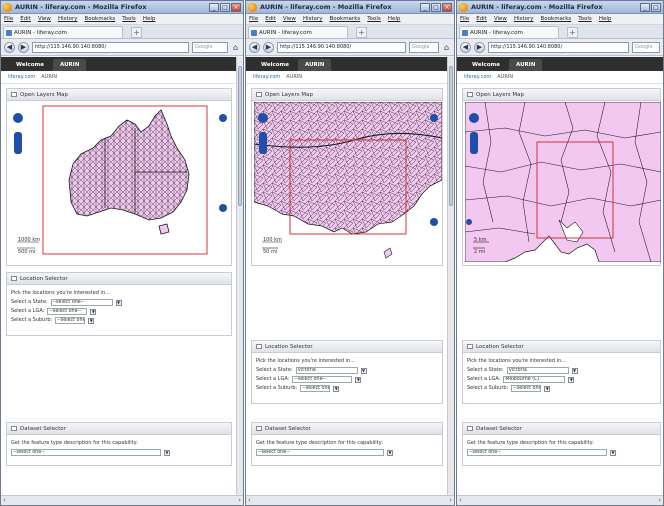 Image resolution: width=664 pixels, height=506 pixels. I want to click on lga-select: Melbourne (C), so click(534, 379).